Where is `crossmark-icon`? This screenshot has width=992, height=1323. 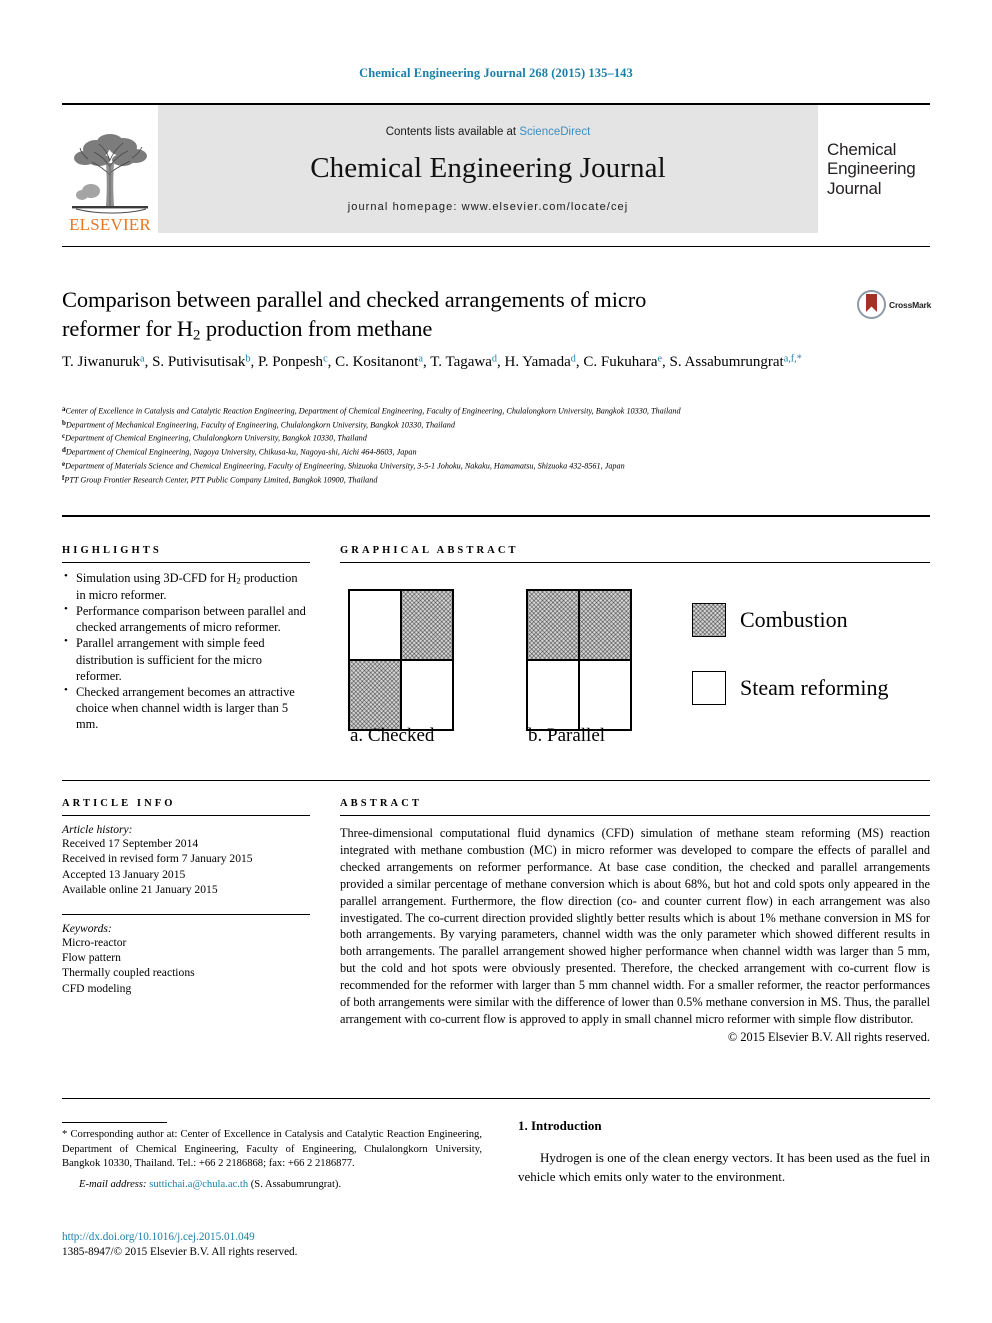
crossmark-icon is located at coordinates (871, 304).